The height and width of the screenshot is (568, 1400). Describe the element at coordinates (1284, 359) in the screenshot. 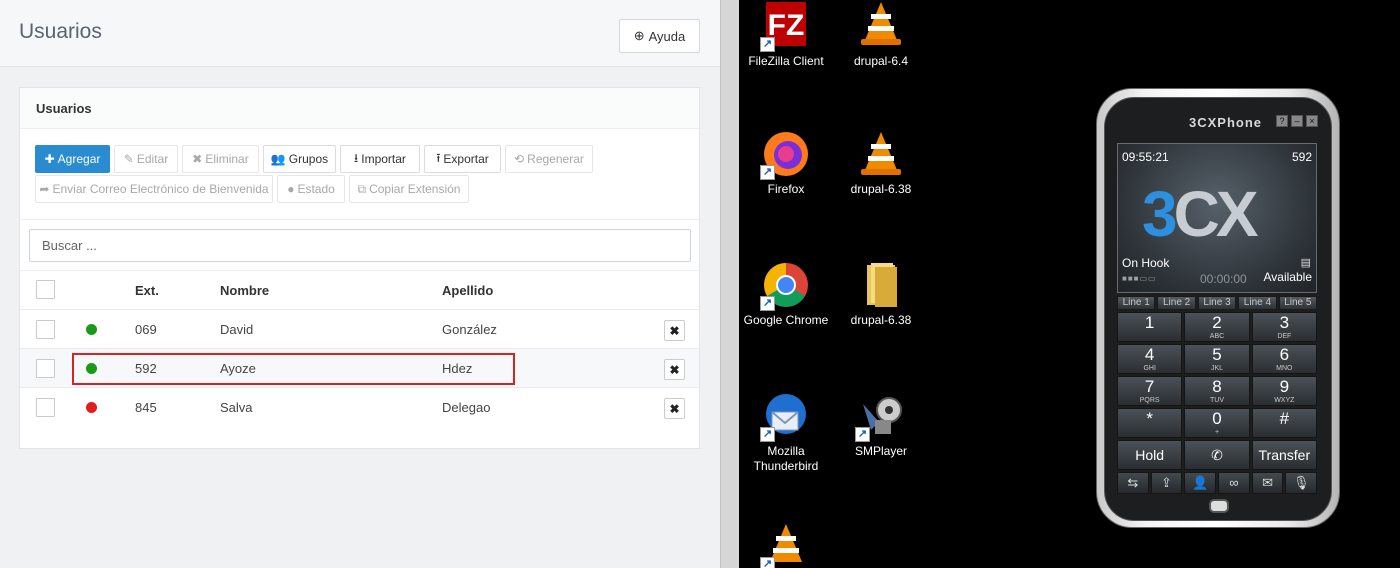

I see `key-6: 6 MNO` at that location.